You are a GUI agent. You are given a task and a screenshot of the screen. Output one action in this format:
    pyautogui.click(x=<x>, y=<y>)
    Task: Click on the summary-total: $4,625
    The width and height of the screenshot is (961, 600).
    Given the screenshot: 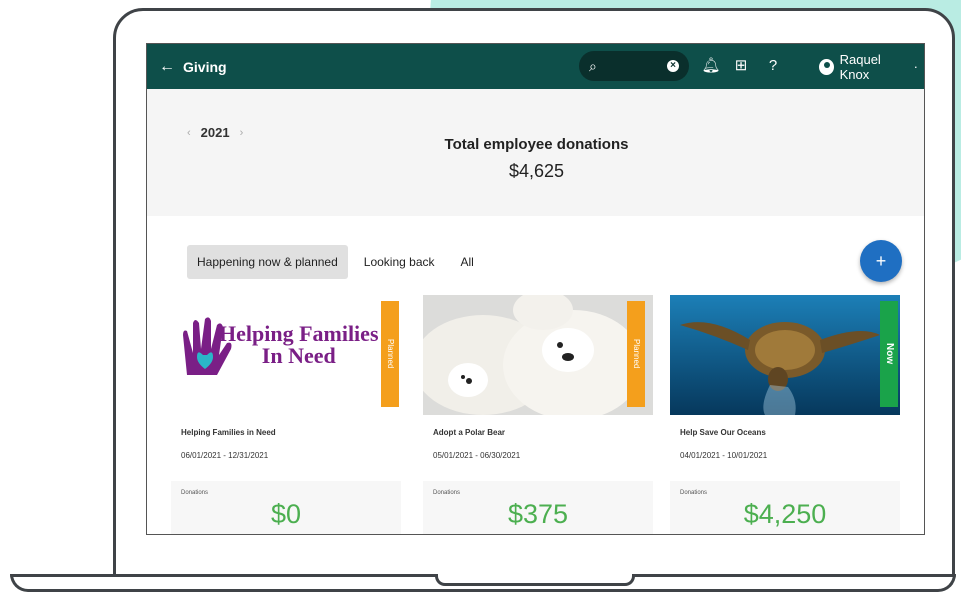 What is the action you would take?
    pyautogui.click(x=536, y=171)
    